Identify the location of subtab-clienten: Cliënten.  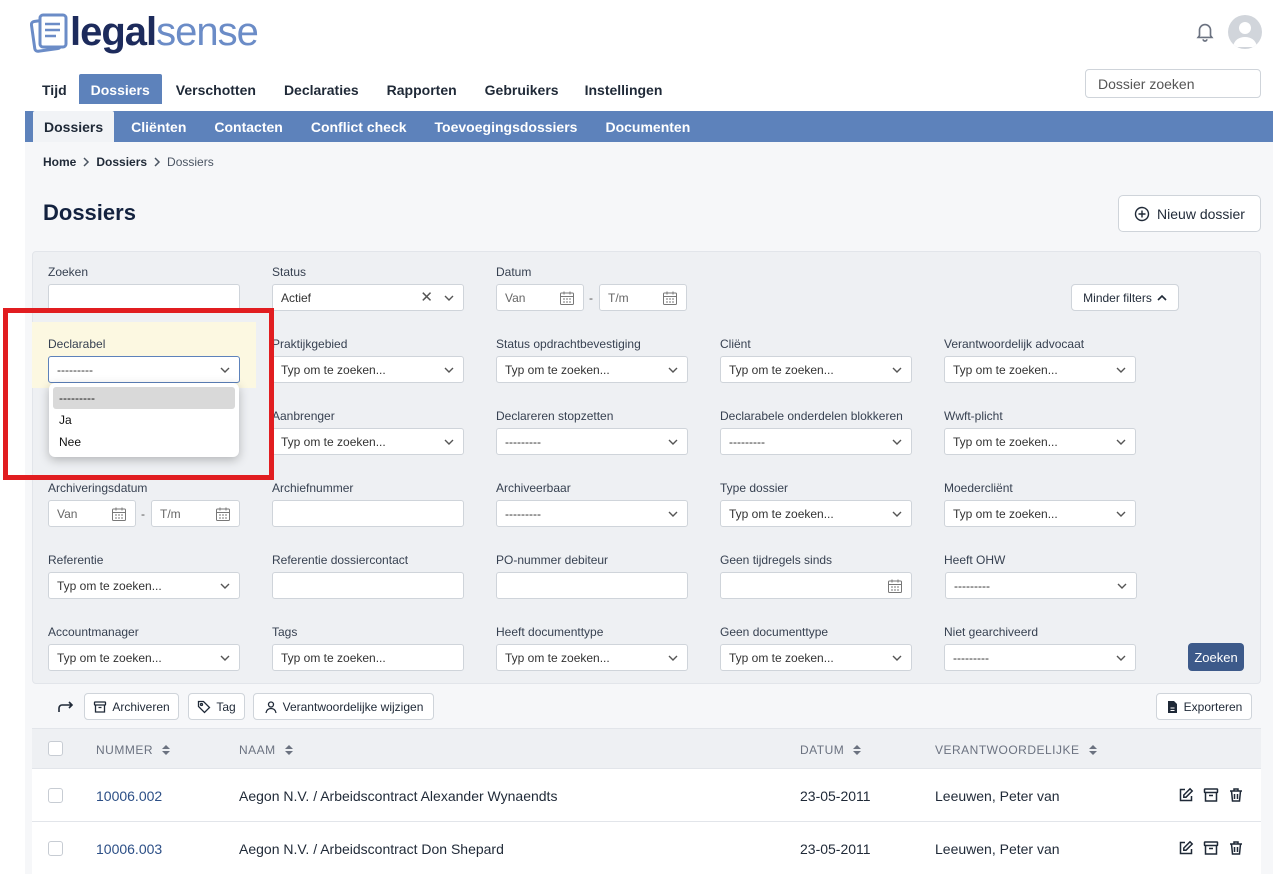
(158, 126).